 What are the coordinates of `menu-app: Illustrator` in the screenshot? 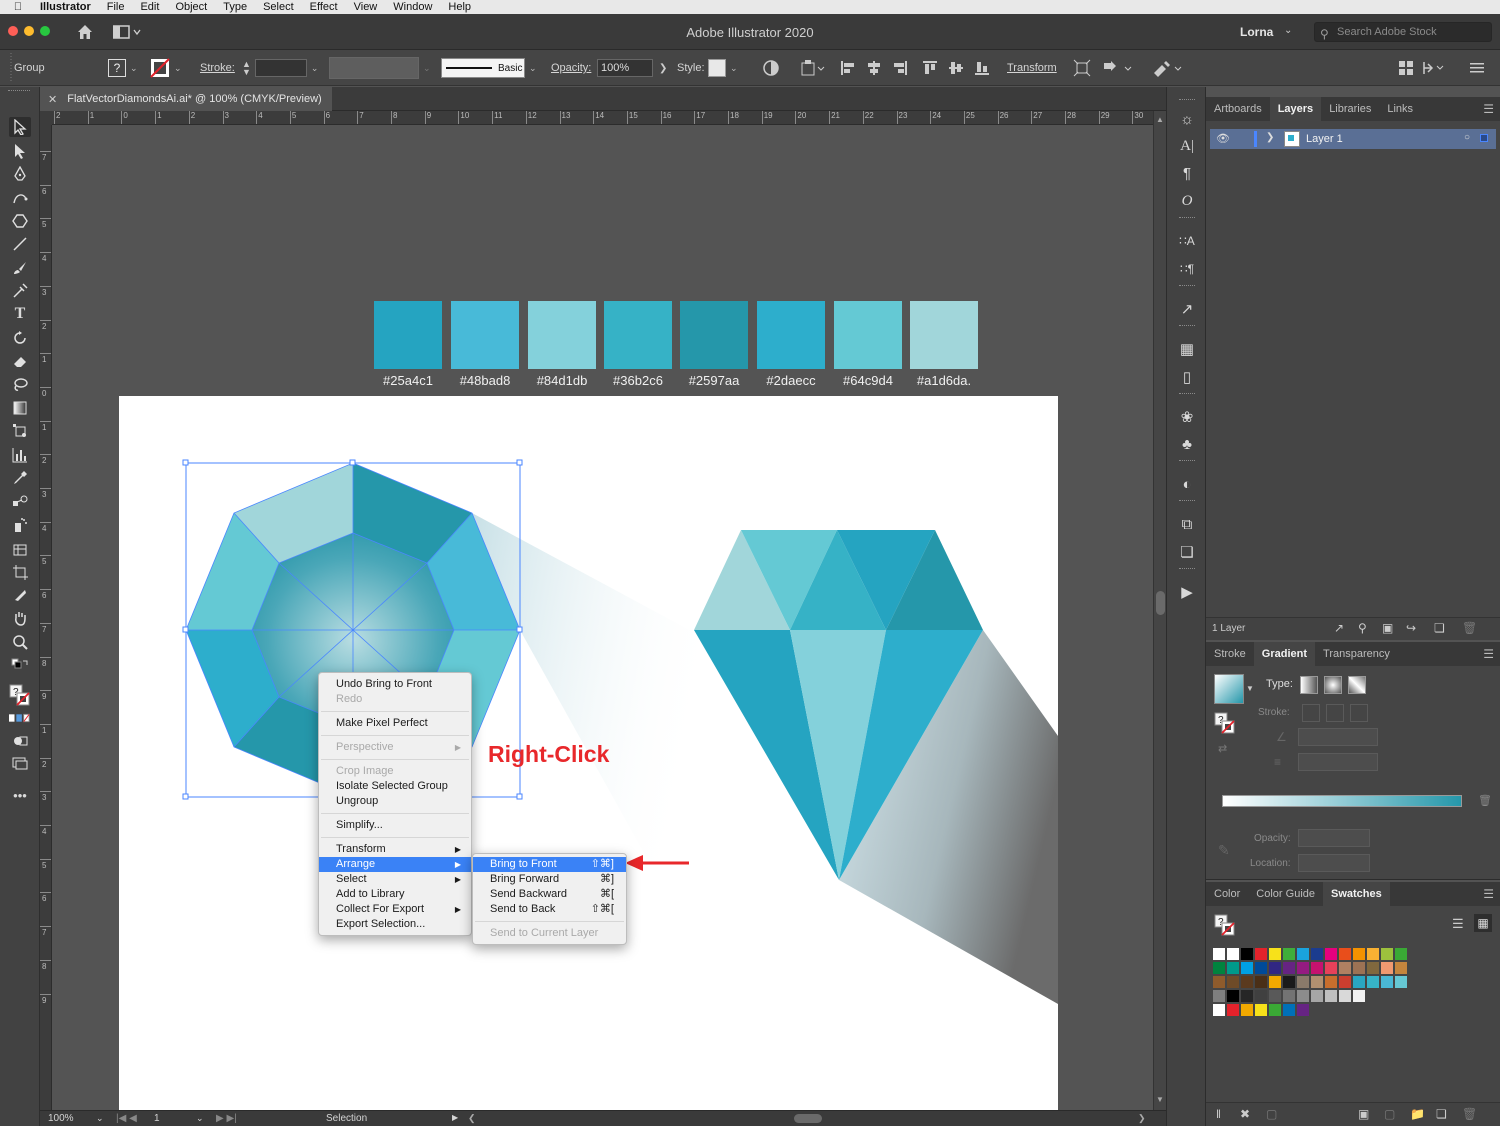 It's located at (67, 7).